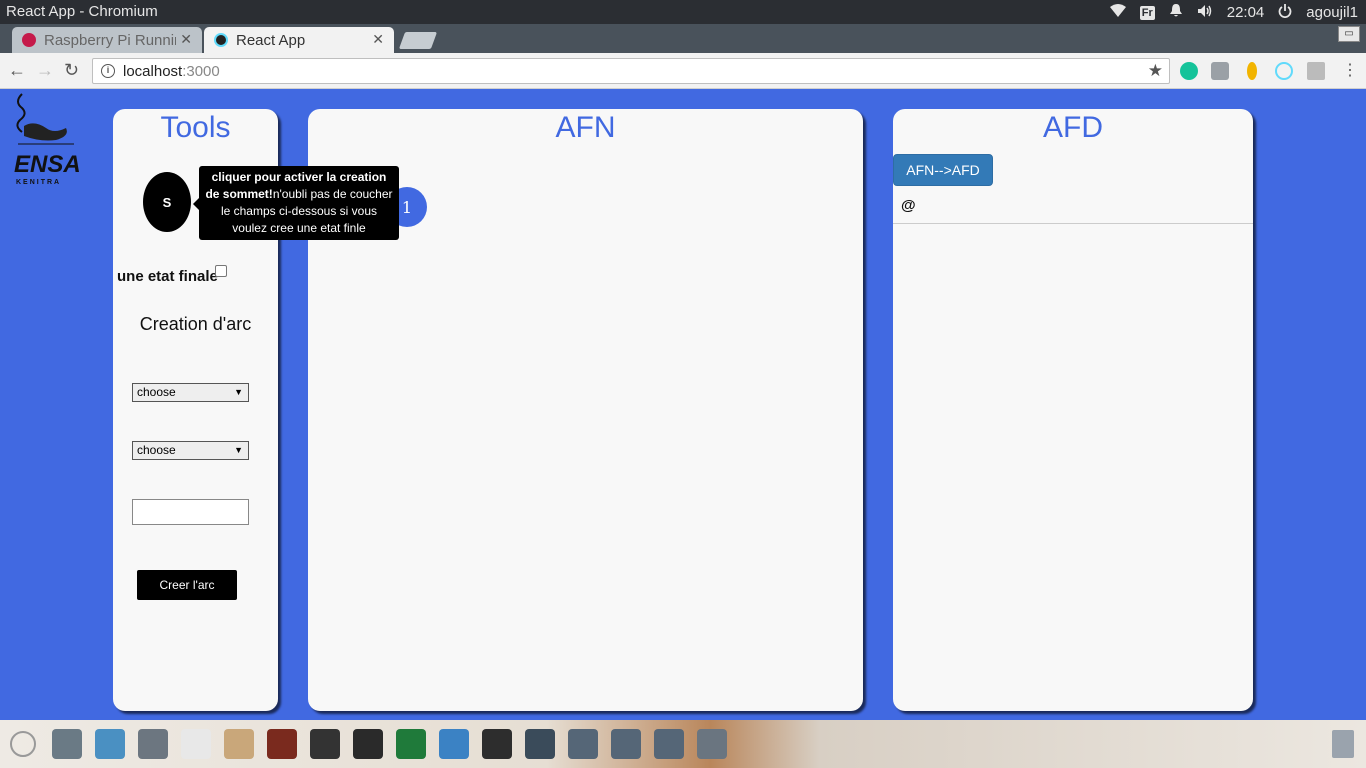 This screenshot has height=768, width=1366. What do you see at coordinates (1246, 12) in the screenshot?
I see `clock: 22:04` at bounding box center [1246, 12].